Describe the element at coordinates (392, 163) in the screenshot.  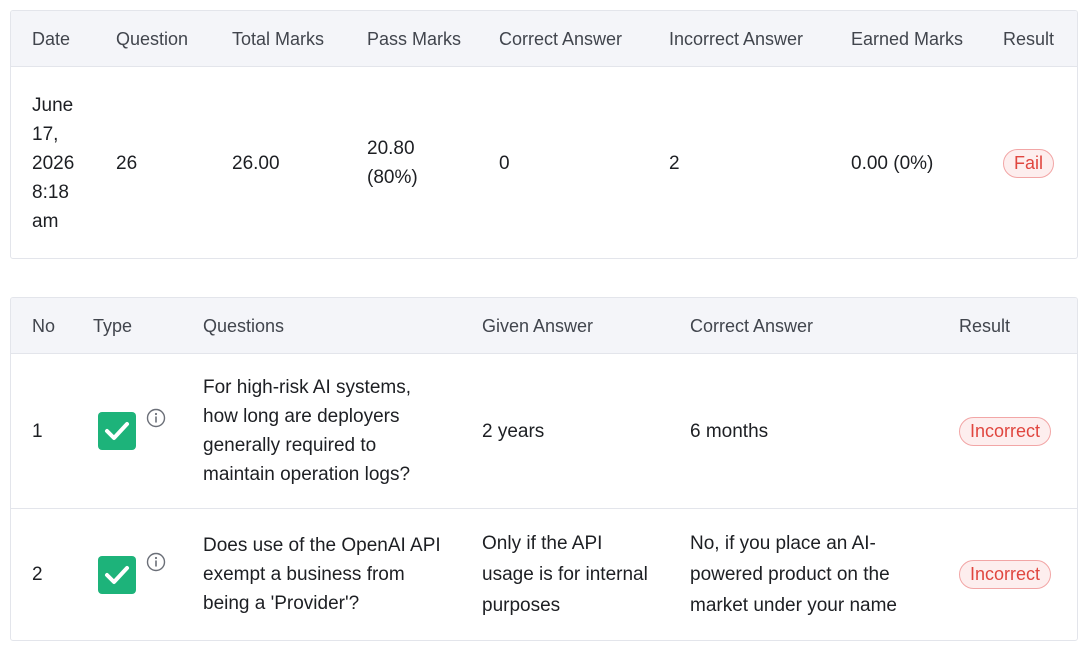
I see `pass-marks-value: 20.80 (80%)` at that location.